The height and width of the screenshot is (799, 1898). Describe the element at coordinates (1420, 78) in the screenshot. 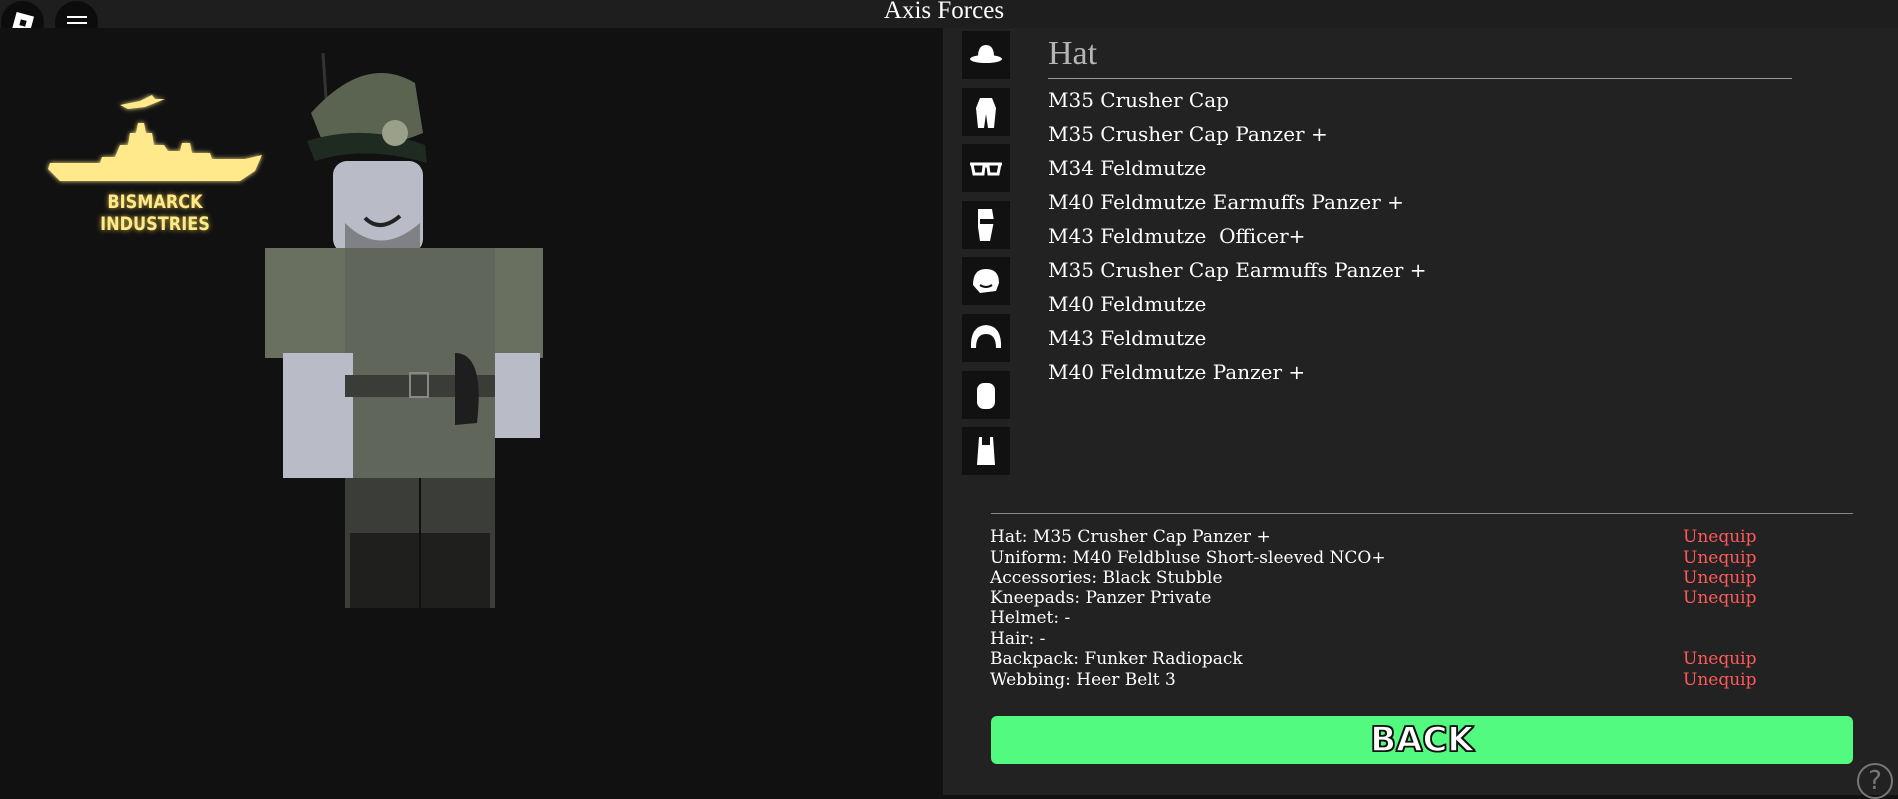

I see `heading-divider` at that location.